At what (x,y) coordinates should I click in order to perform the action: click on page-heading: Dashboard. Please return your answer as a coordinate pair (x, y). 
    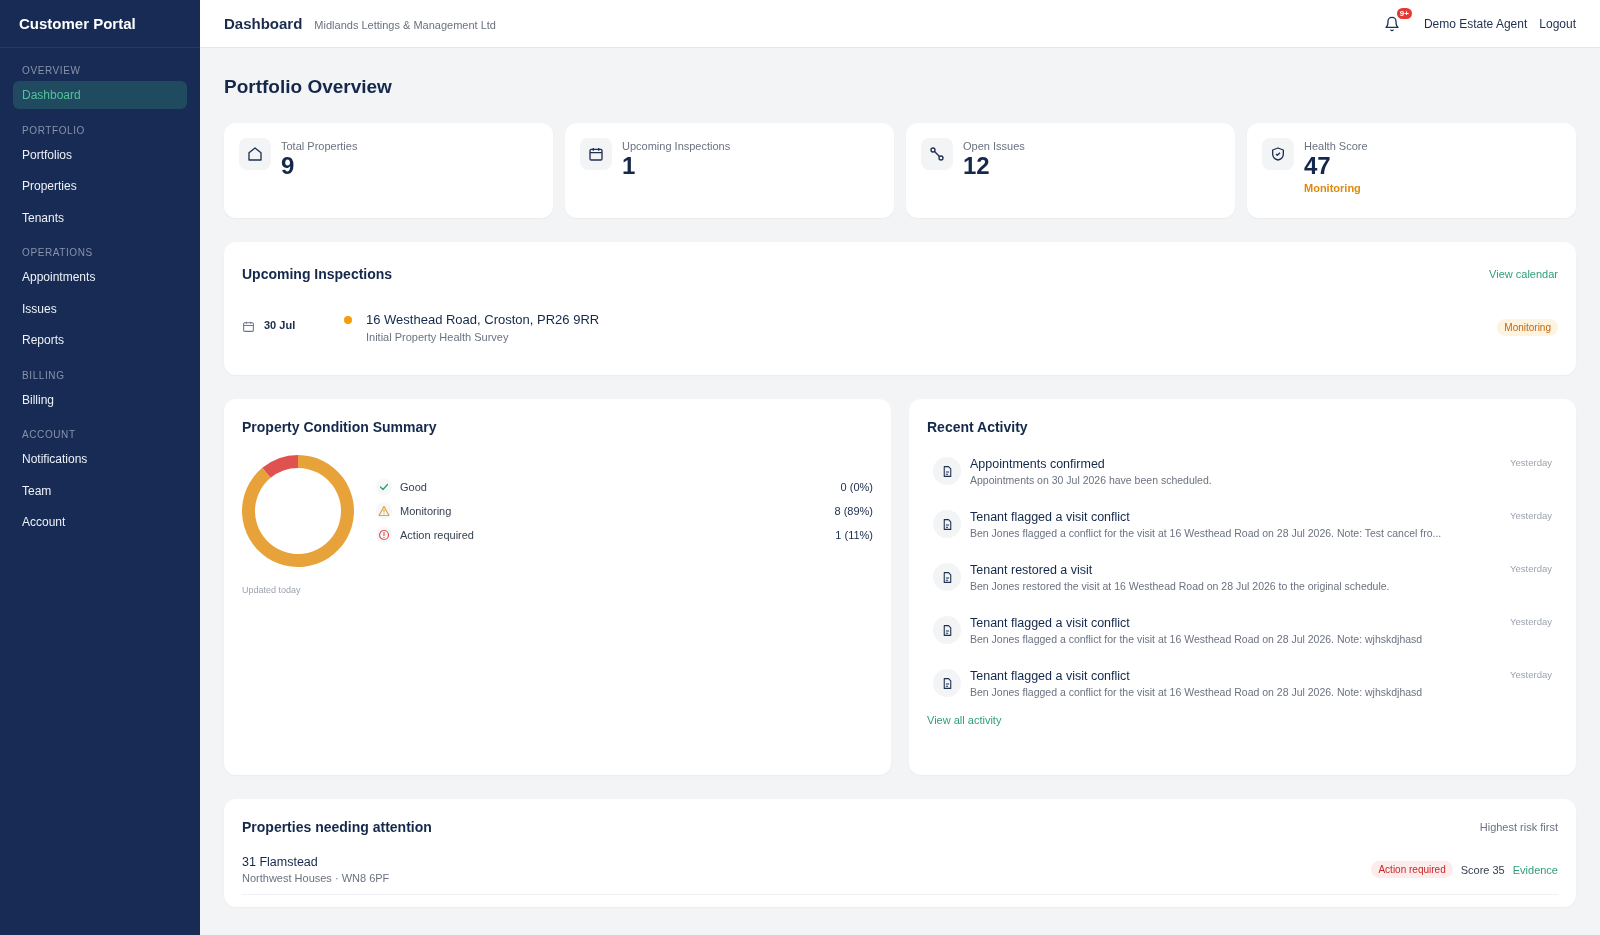
    Looking at the image, I should click on (263, 23).